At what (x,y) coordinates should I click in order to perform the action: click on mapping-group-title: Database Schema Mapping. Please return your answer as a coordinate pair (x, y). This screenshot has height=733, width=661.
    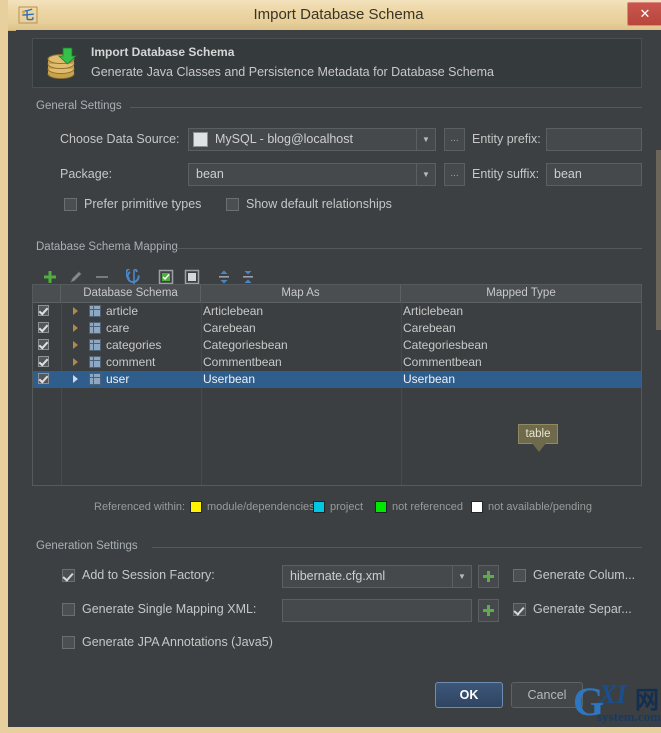
    Looking at the image, I should click on (107, 247).